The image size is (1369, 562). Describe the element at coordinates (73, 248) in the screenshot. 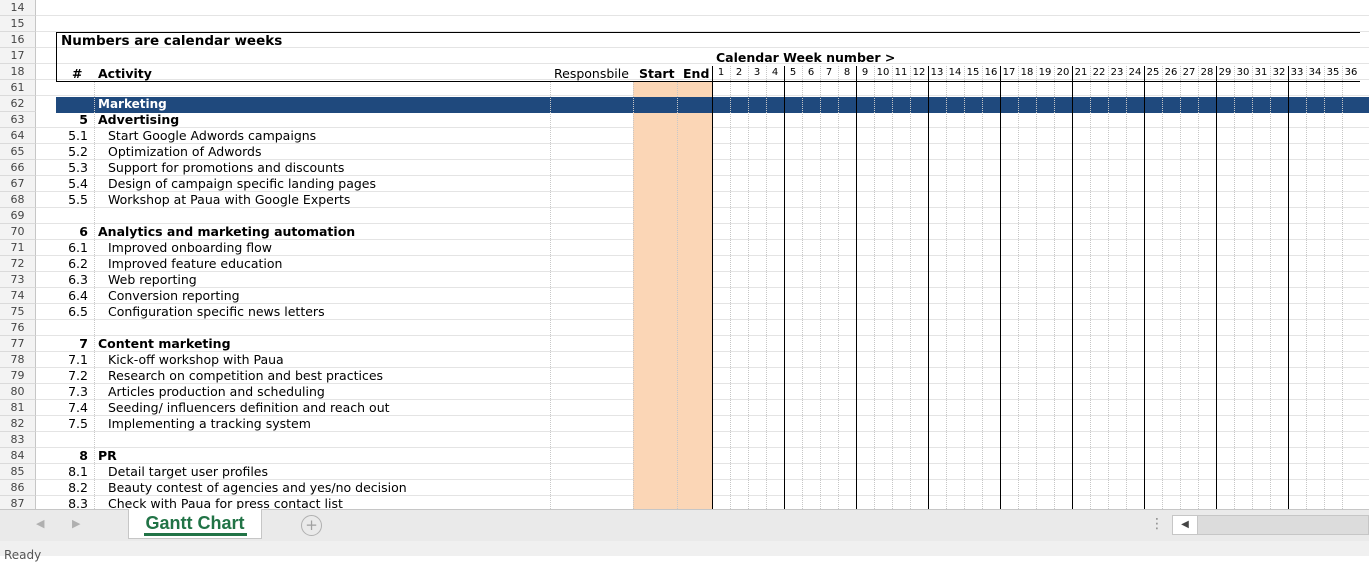

I see `row-number-cell: 6.1` at that location.